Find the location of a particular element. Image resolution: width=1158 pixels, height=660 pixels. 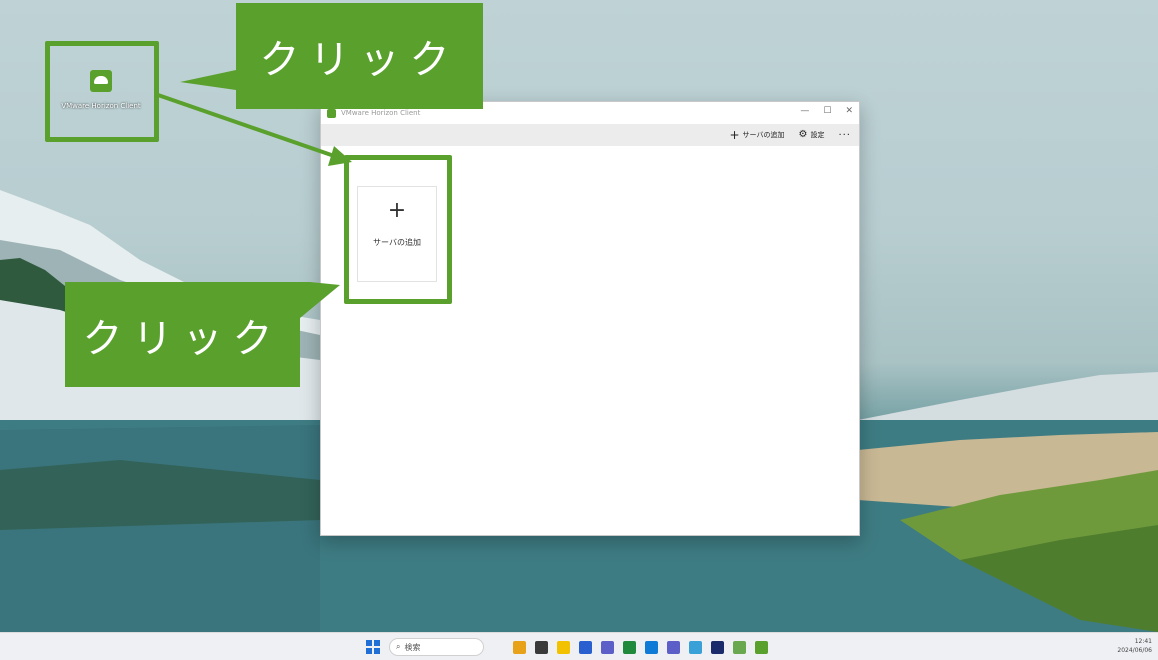

settings-label: 設定 is located at coordinates (817, 135).